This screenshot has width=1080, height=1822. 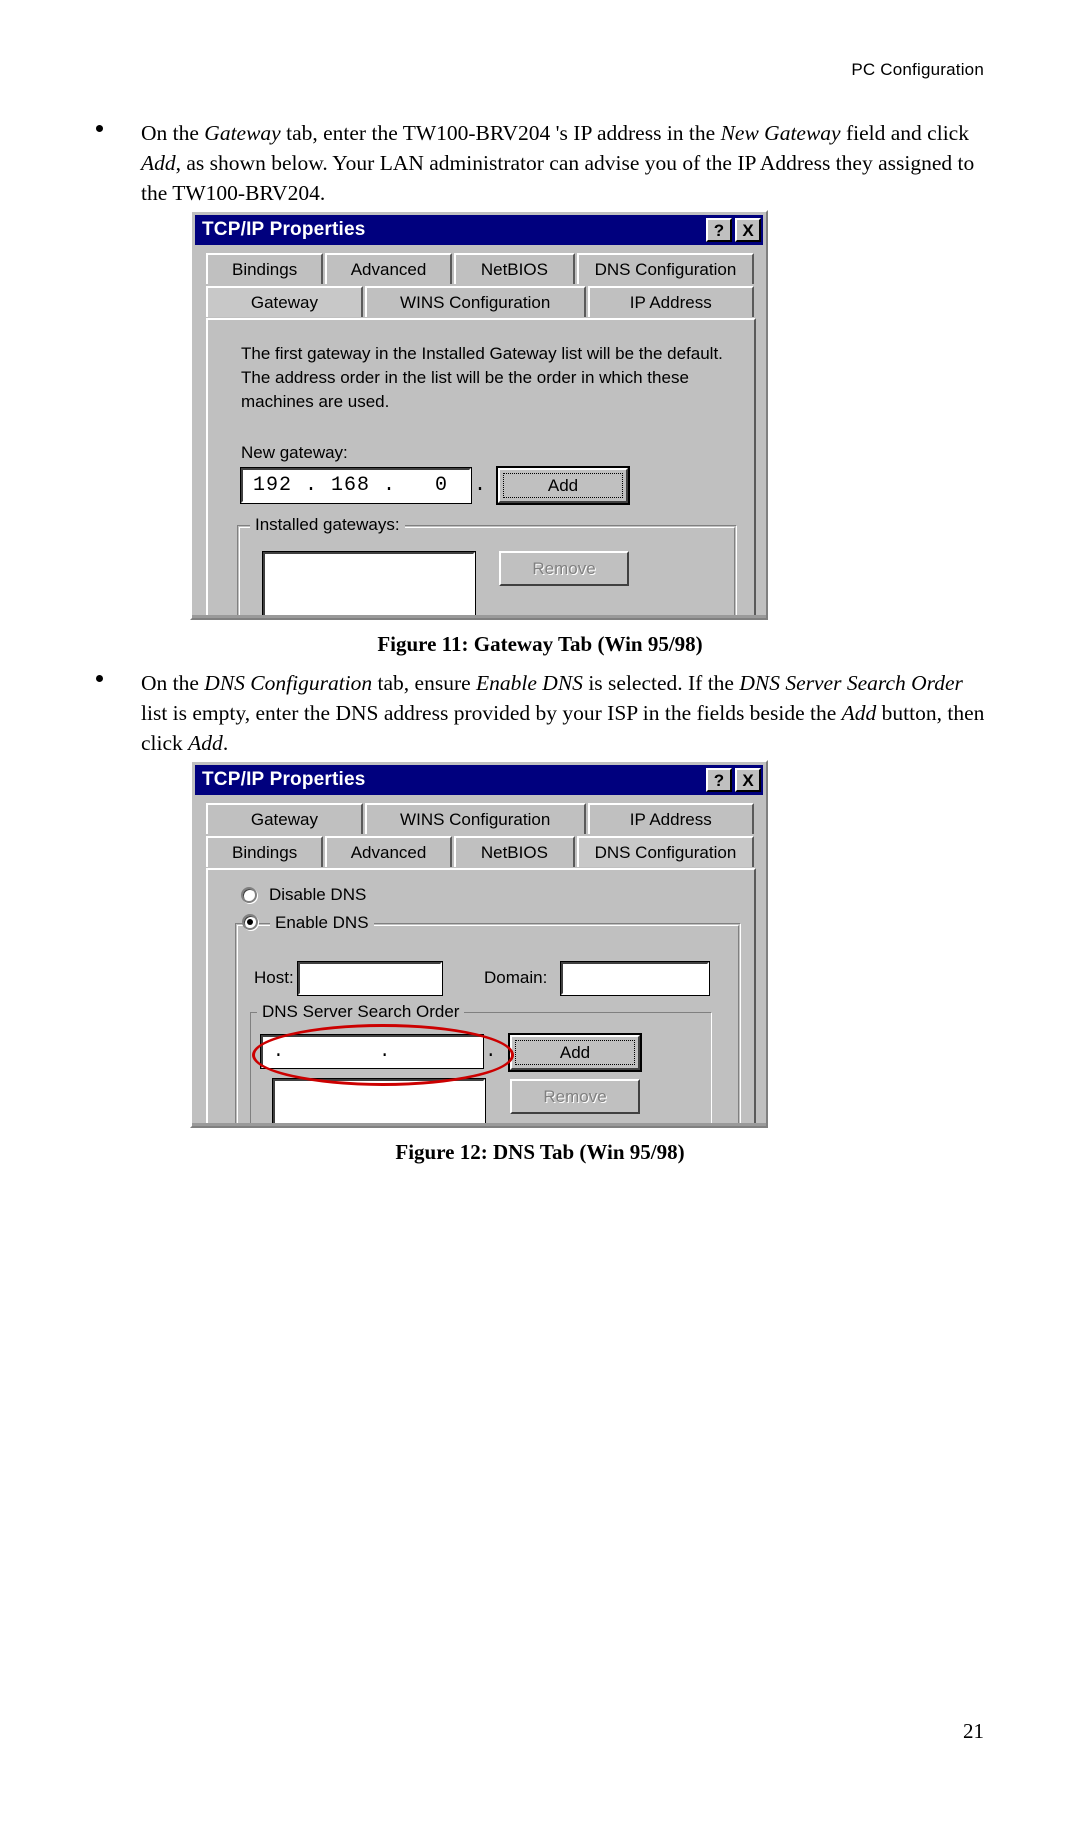 What do you see at coordinates (385, 1051) in the screenshot?
I see `dns-server-value: . . .` at bounding box center [385, 1051].